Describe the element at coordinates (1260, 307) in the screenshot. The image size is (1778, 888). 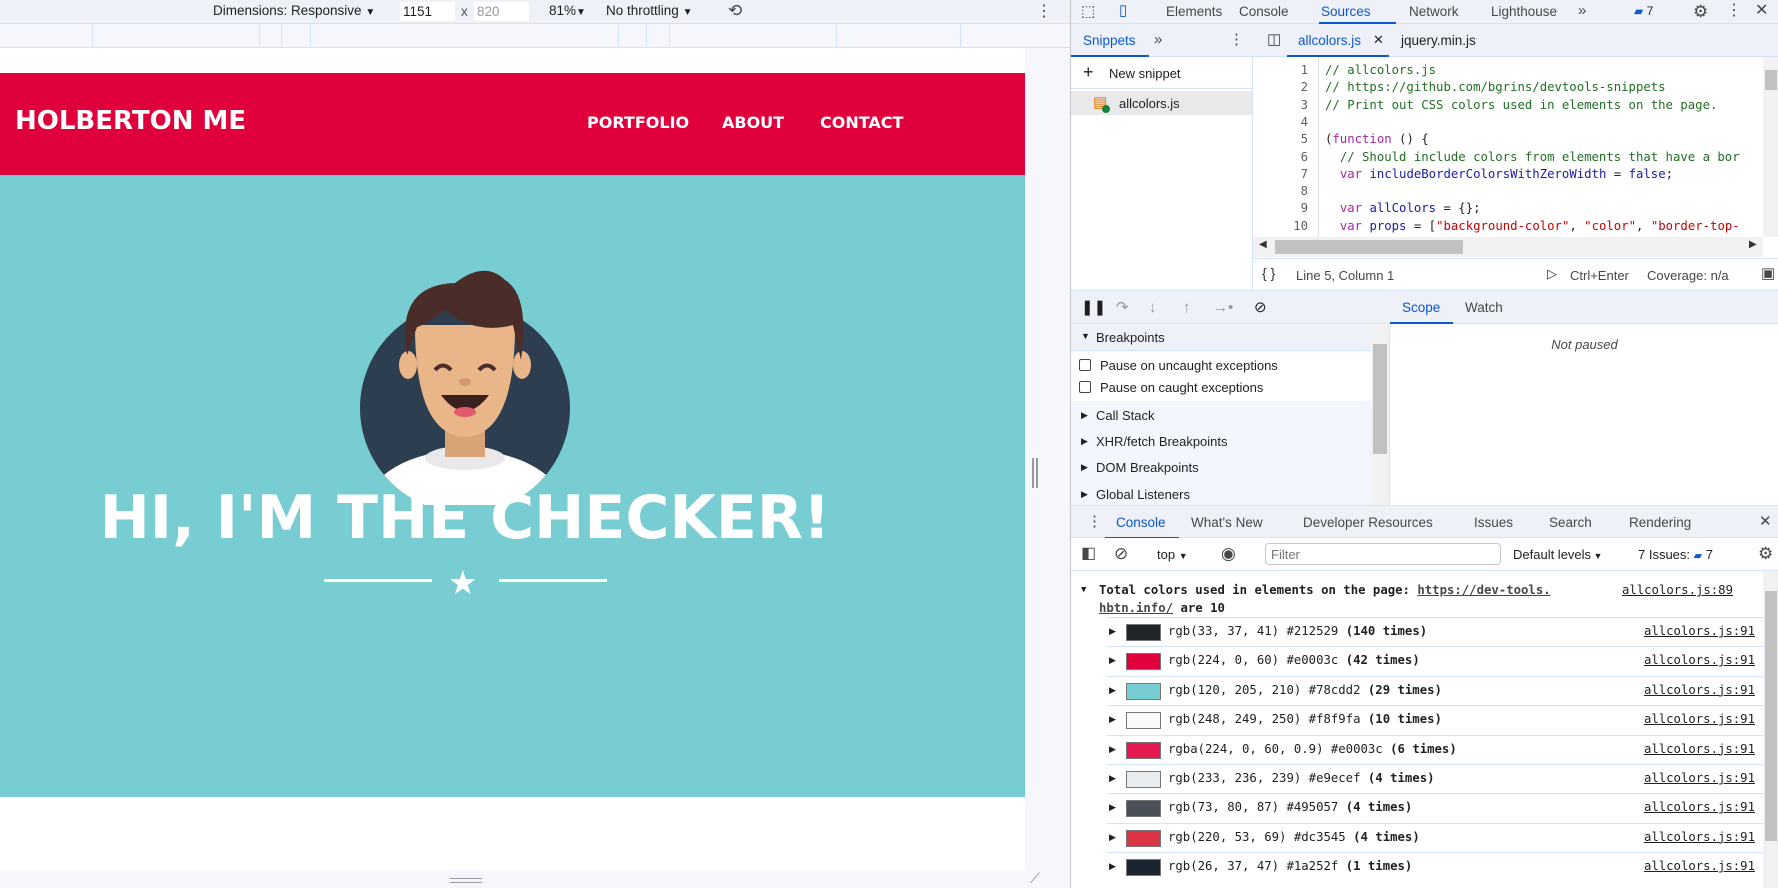
I see `deactivate-breakpoints-icon: ⊘` at that location.